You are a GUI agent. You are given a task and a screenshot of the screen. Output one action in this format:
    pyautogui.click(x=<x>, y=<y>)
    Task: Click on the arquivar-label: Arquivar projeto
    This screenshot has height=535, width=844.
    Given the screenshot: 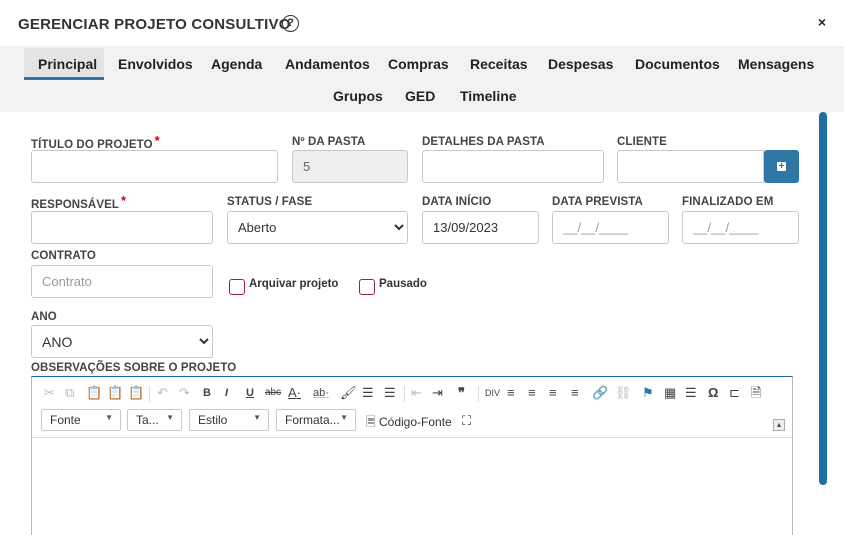 What is the action you would take?
    pyautogui.click(x=294, y=284)
    